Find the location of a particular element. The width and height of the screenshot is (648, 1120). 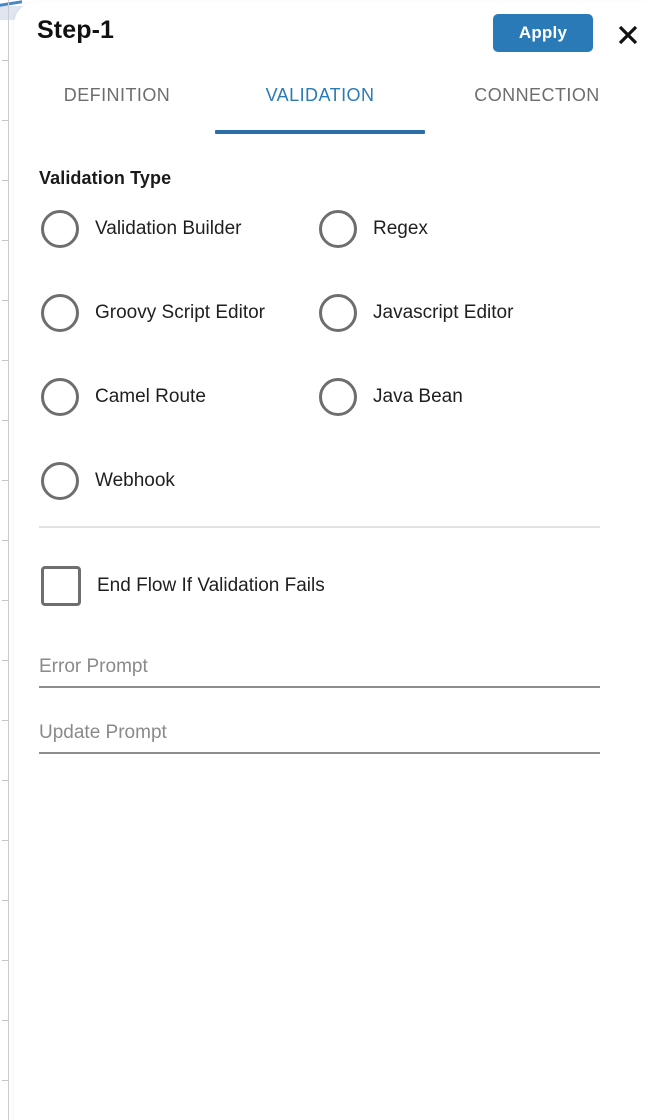

radio-option-java-bean: Java Bean is located at coordinates (391, 397).